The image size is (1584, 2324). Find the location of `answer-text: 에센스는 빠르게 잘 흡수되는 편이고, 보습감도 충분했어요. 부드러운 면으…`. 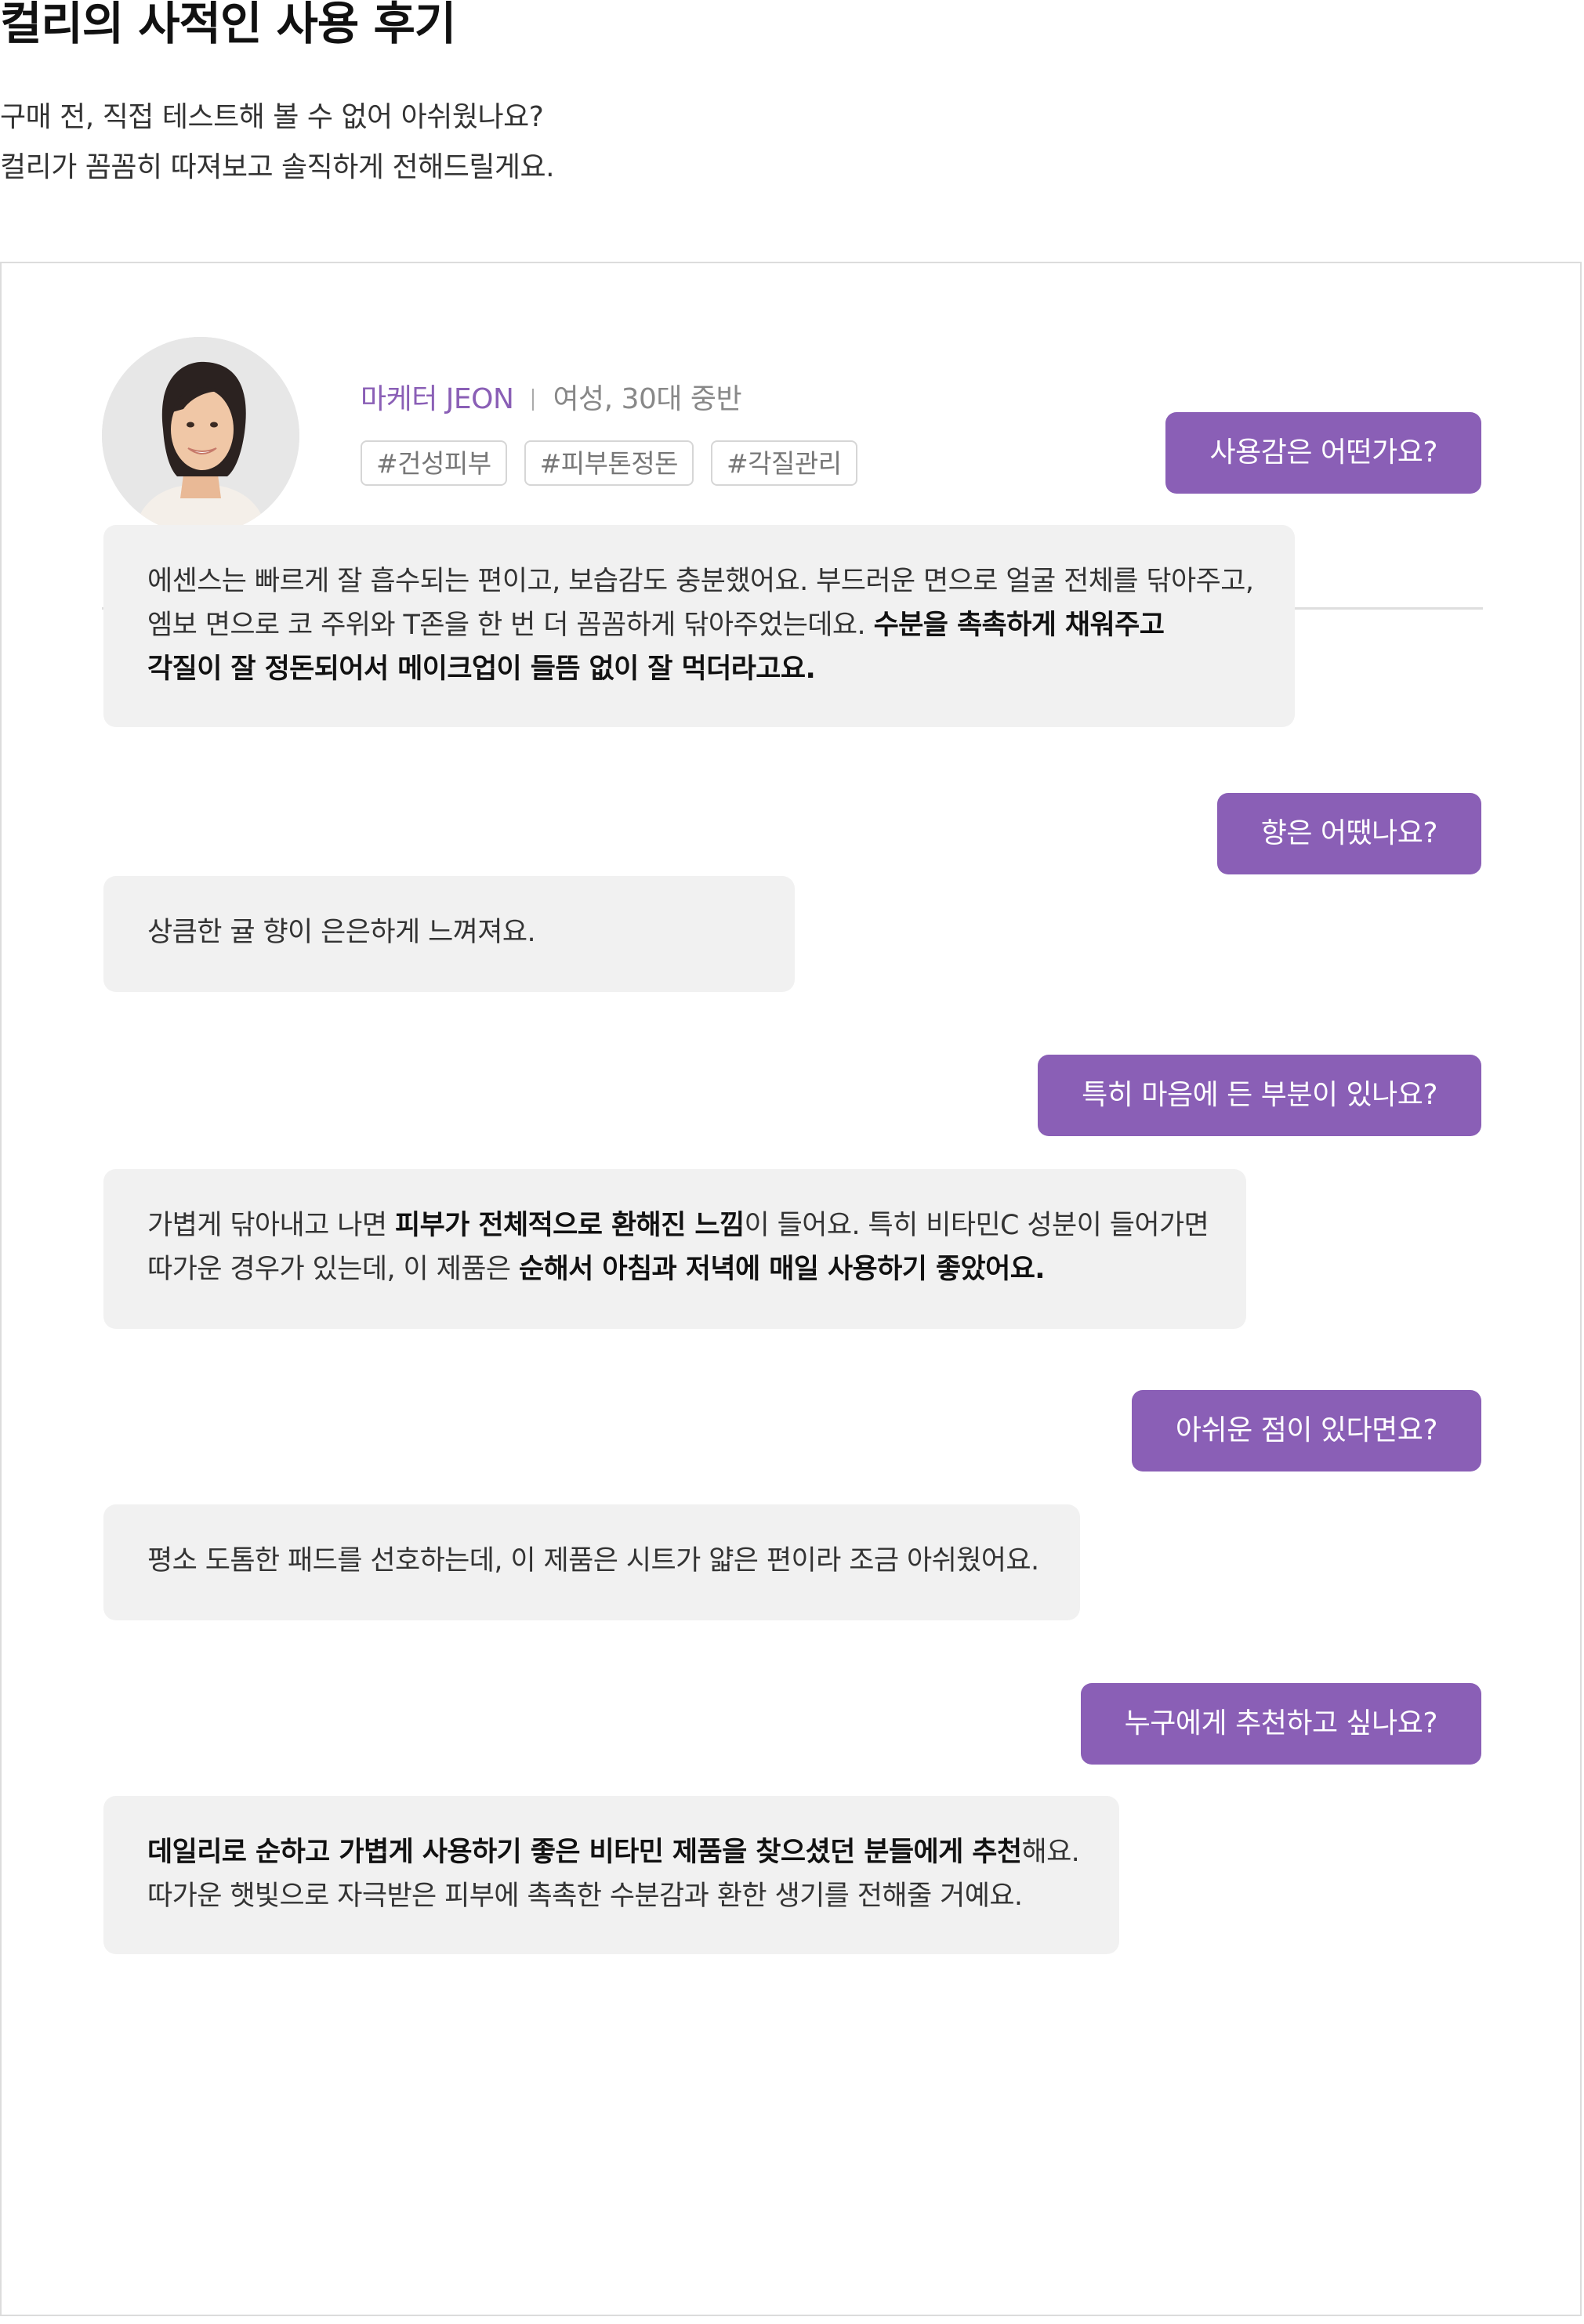

answer-text: 에센스는 빠르게 잘 흡수되는 편이고, 보습감도 충분했어요. 부드러운 면으… is located at coordinates (700, 582).